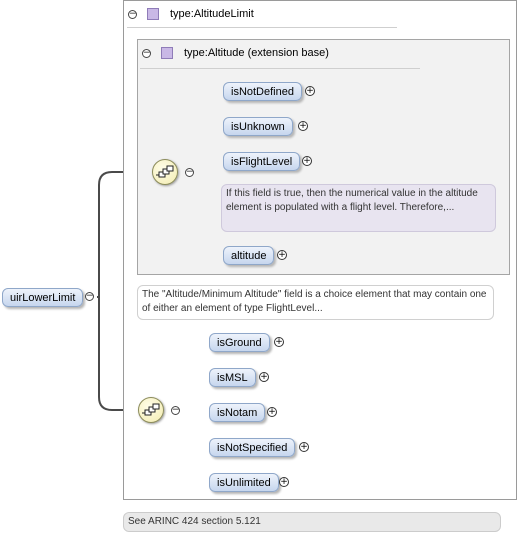  I want to click on expand-is-not-defined-button: +, so click(310, 91).